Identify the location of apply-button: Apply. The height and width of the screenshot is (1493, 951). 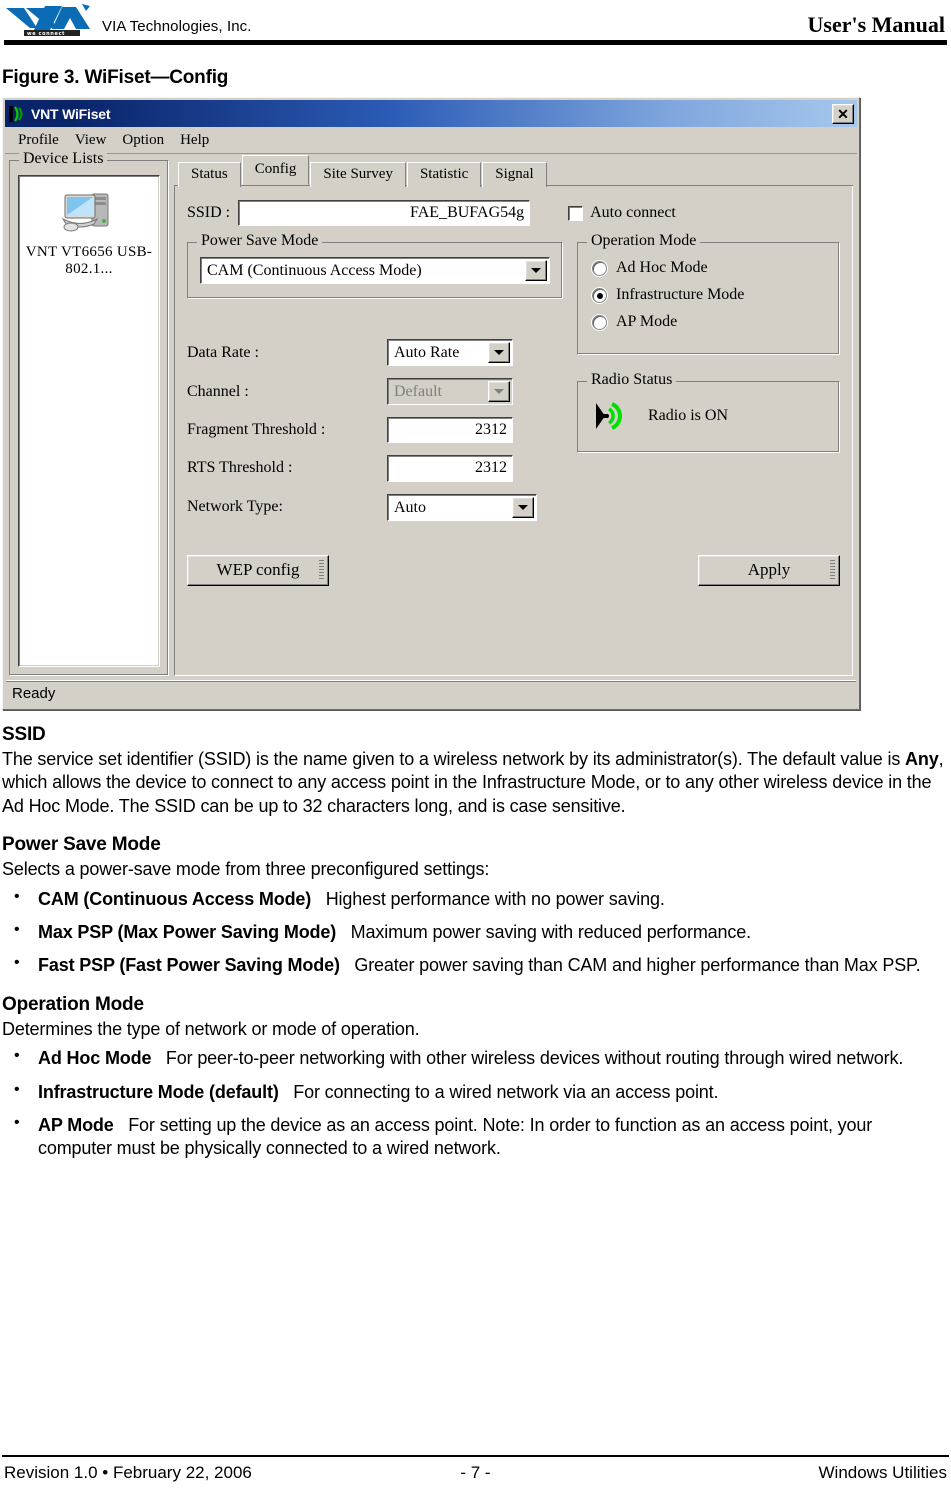
(769, 570).